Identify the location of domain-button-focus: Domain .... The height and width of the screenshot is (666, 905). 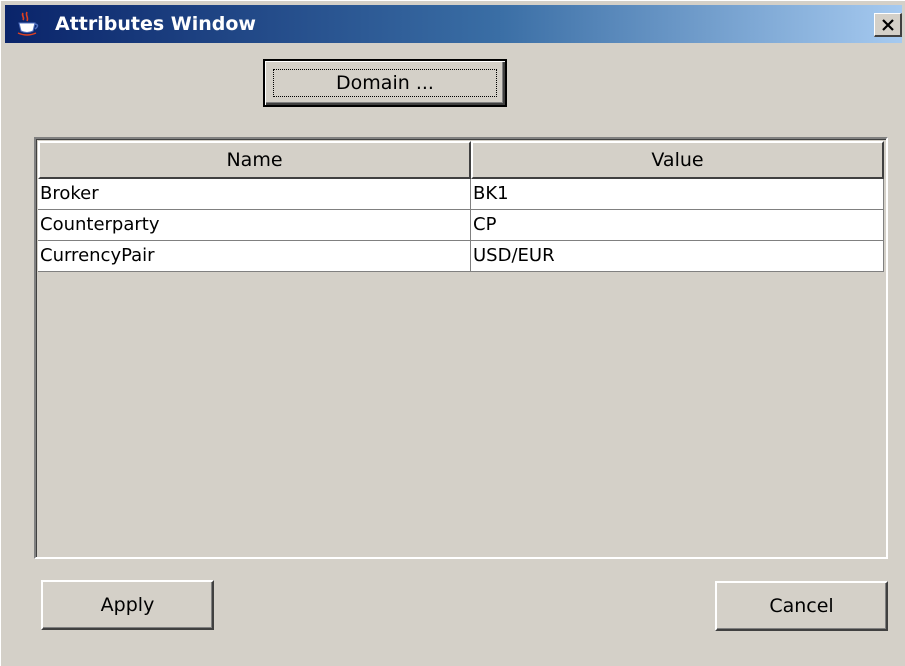
(385, 83).